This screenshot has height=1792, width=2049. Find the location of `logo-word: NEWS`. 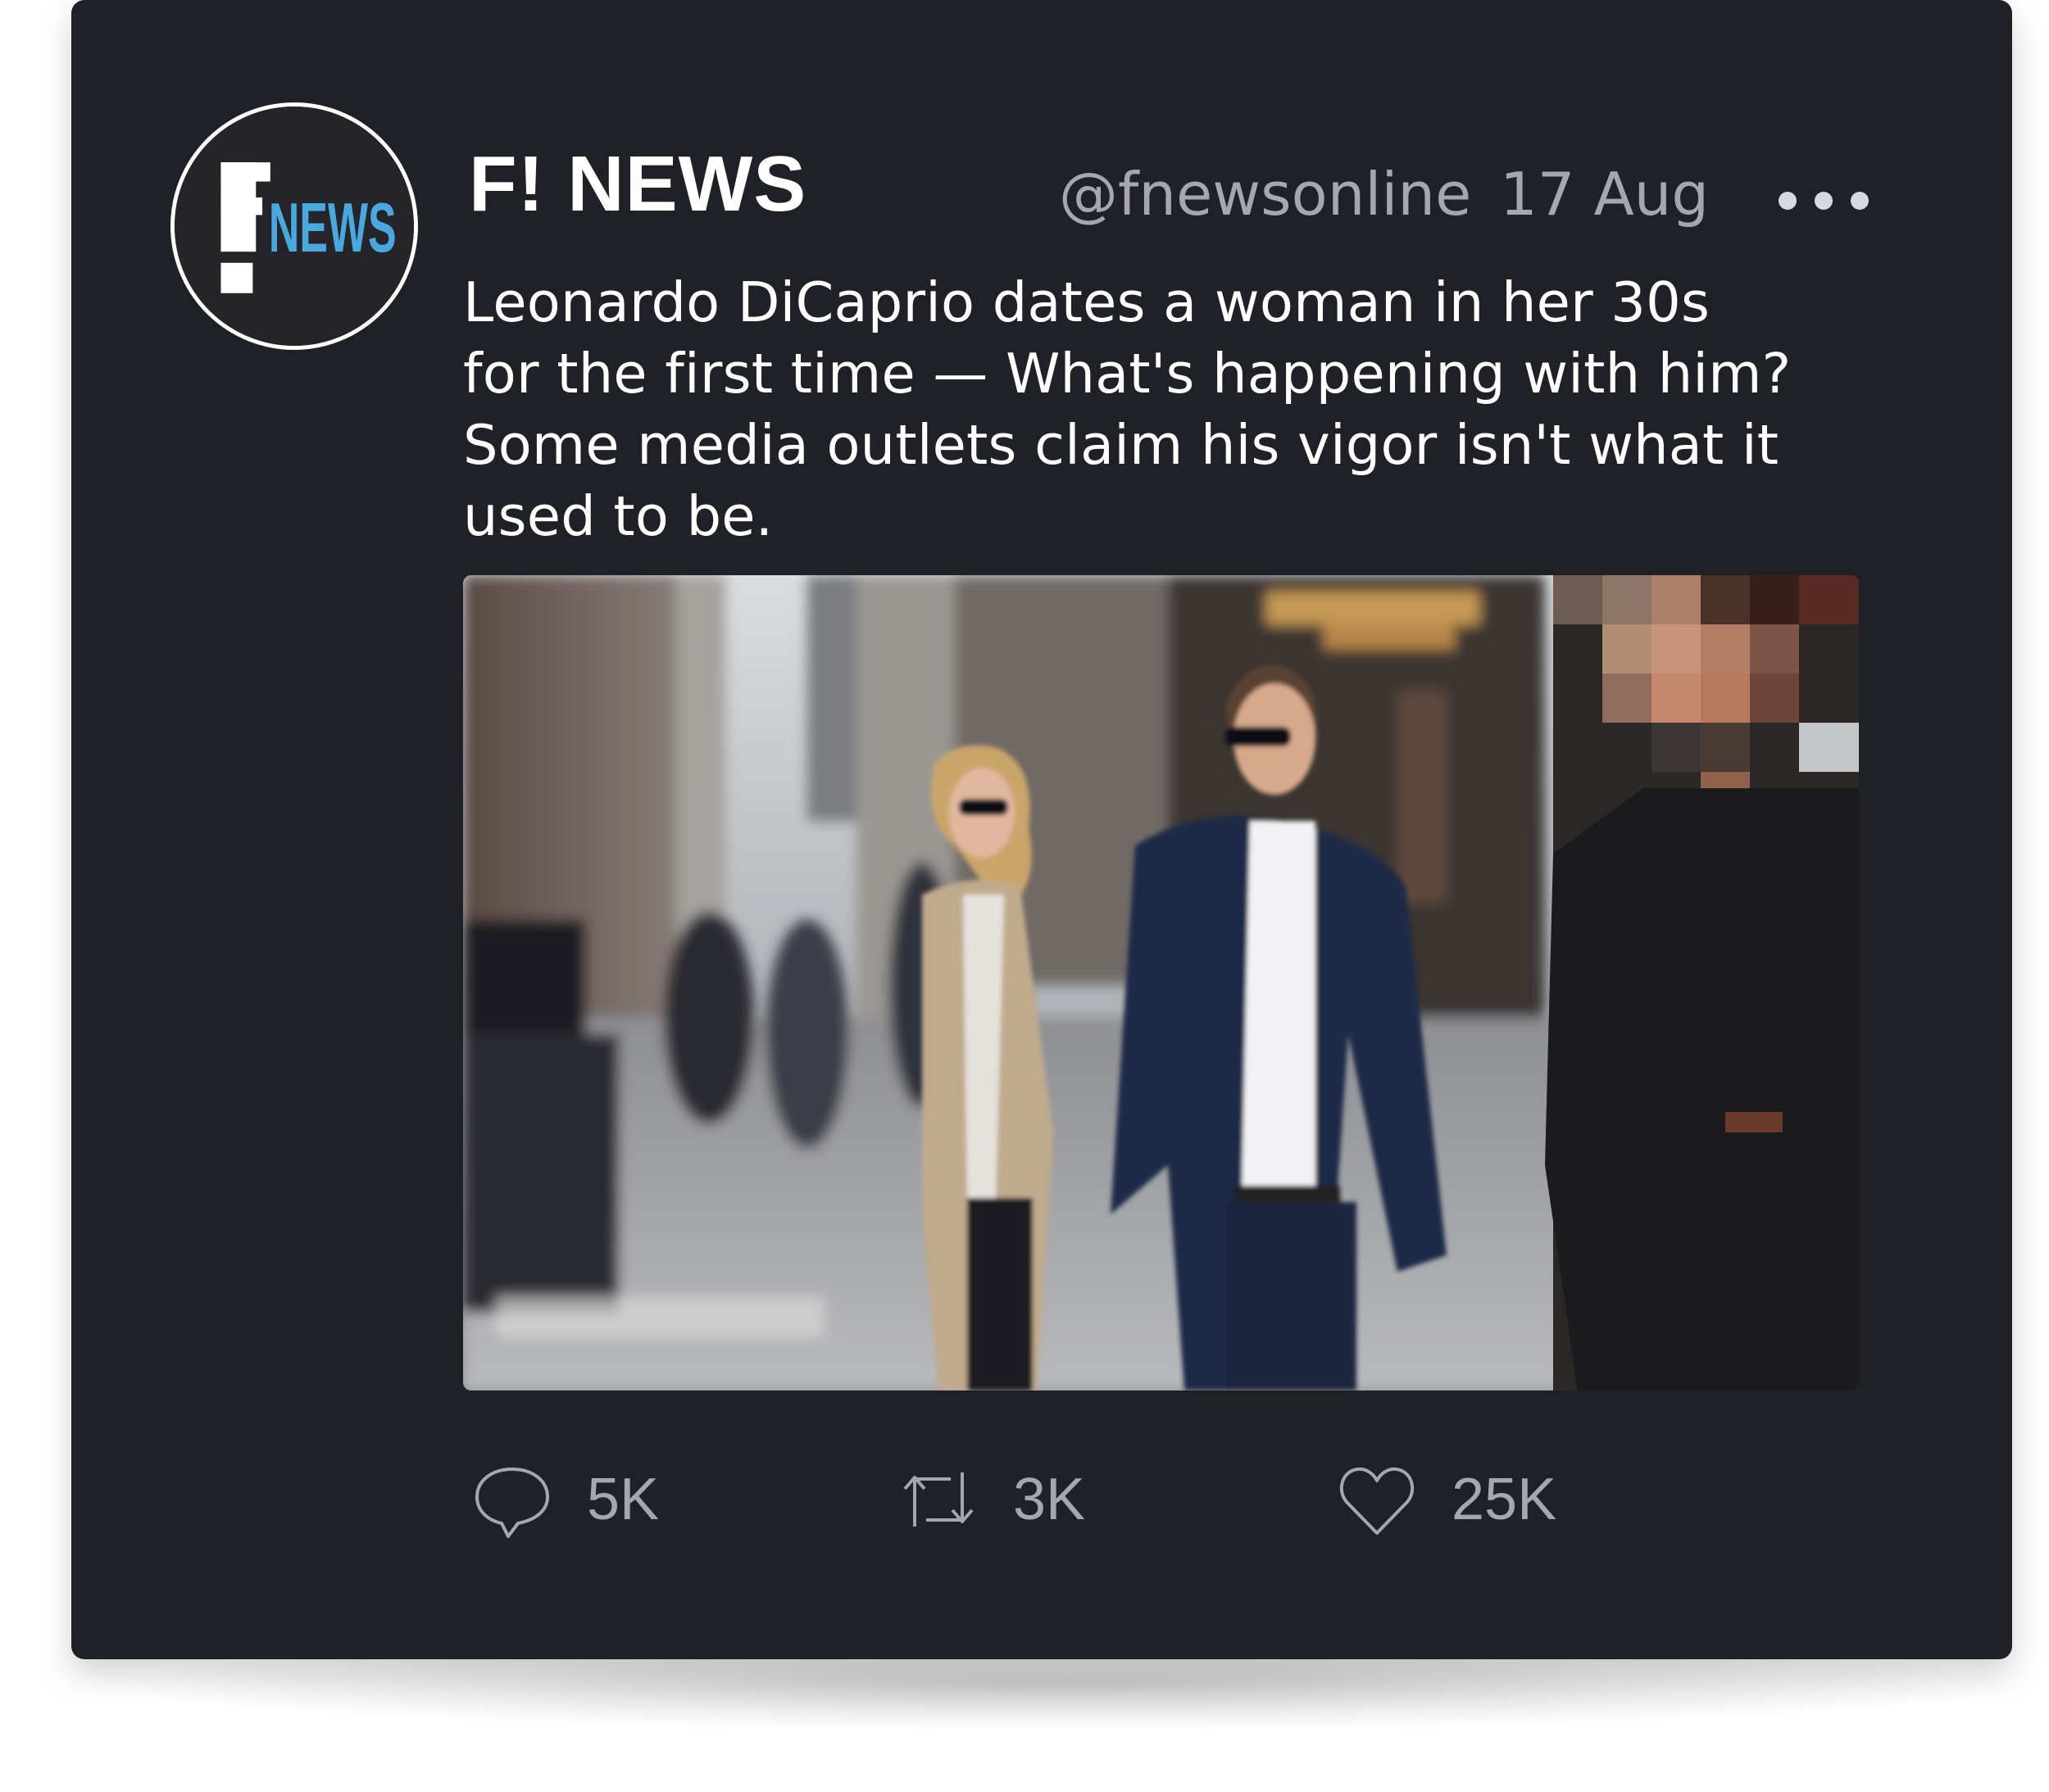

logo-word: NEWS is located at coordinates (333, 227).